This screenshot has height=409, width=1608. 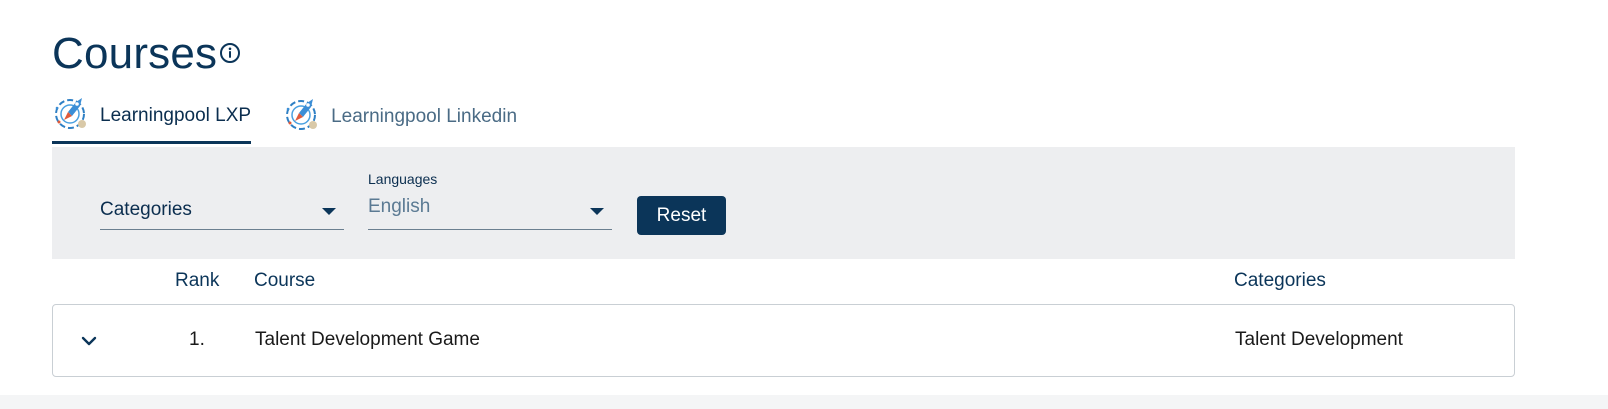 I want to click on tab-label: Learningpool Linkedin, so click(x=424, y=116).